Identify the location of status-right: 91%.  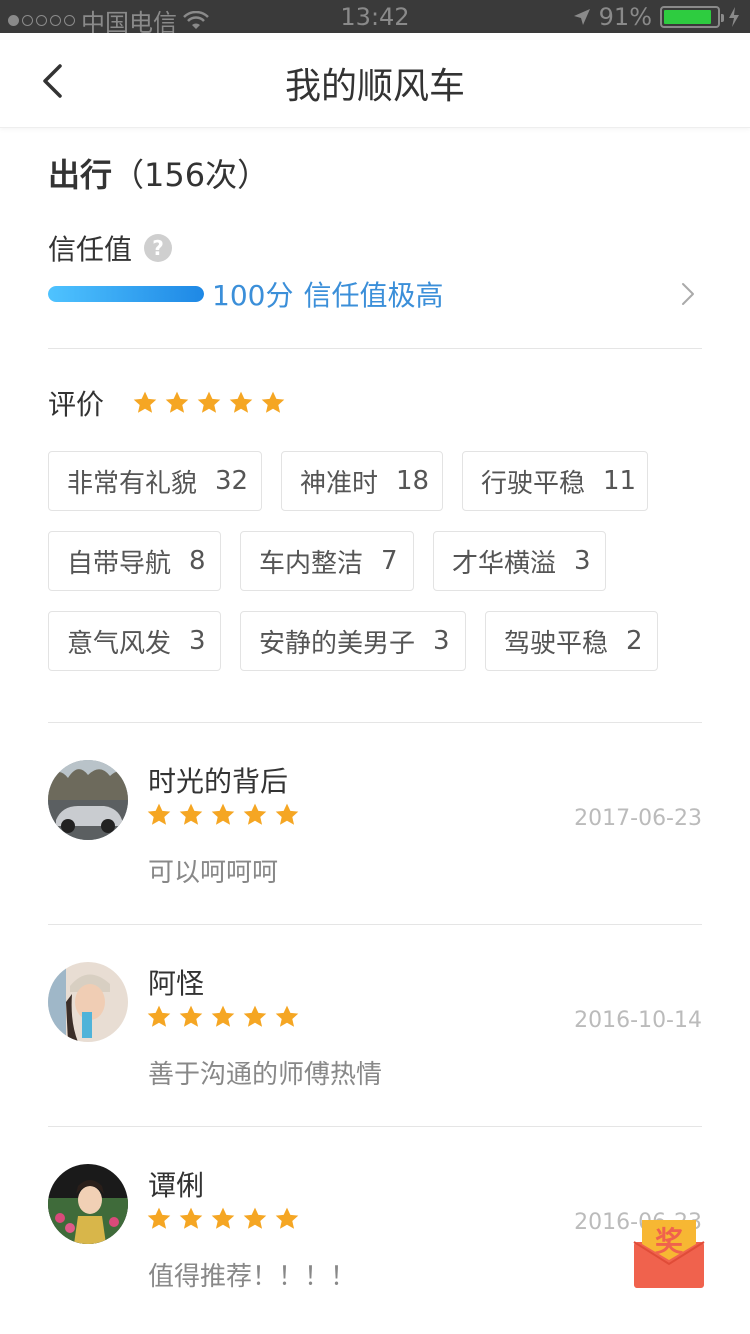
(656, 17).